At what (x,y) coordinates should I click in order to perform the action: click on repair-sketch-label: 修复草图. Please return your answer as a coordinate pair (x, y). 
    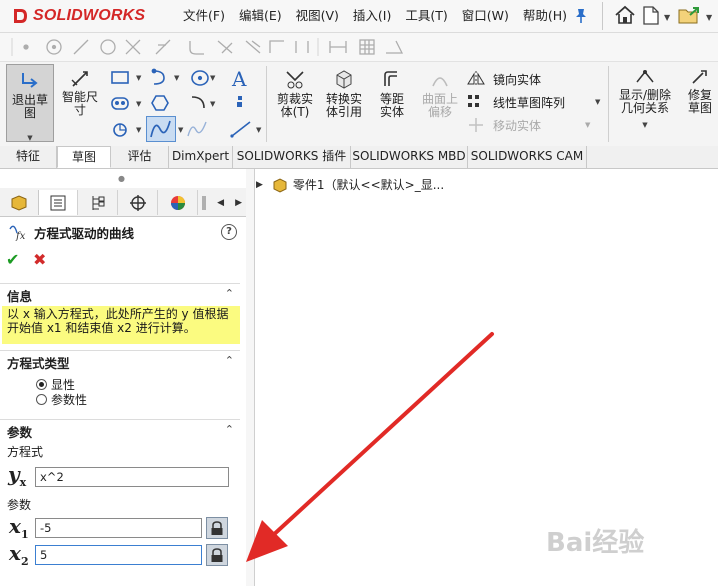
    Looking at the image, I should click on (699, 101).